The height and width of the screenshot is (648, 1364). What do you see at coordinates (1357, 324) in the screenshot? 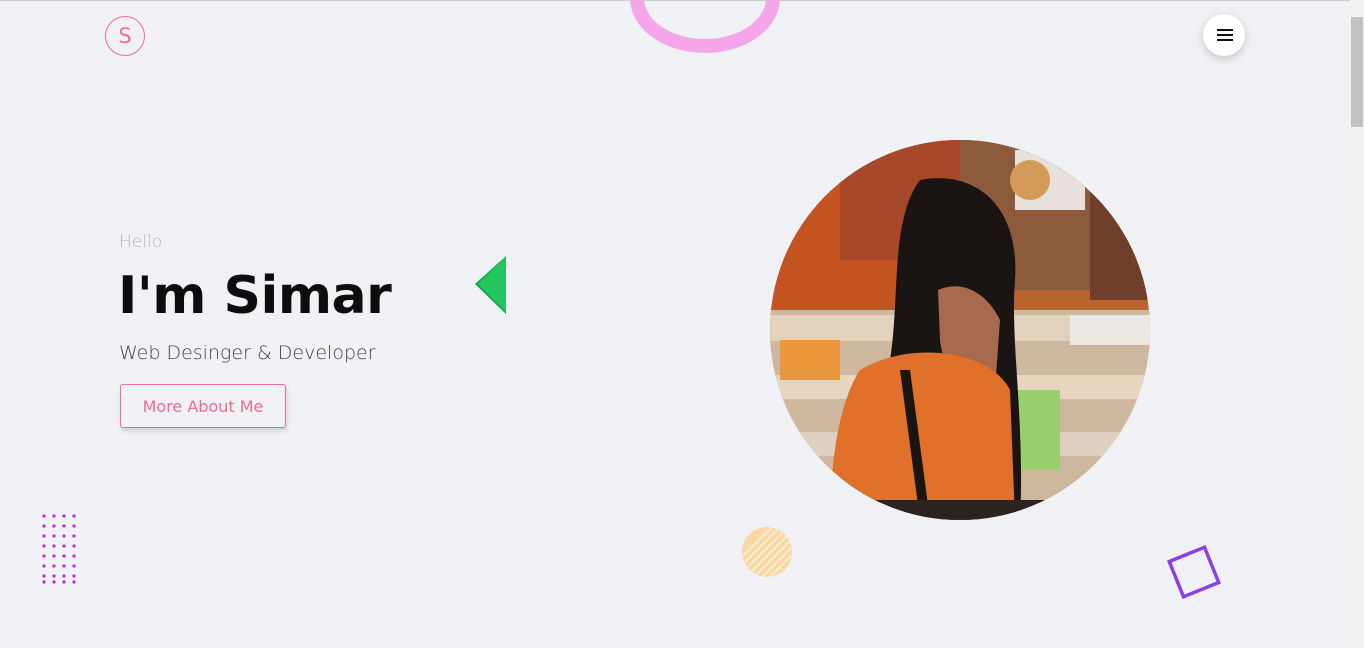
I see `page-scrollbar` at bounding box center [1357, 324].